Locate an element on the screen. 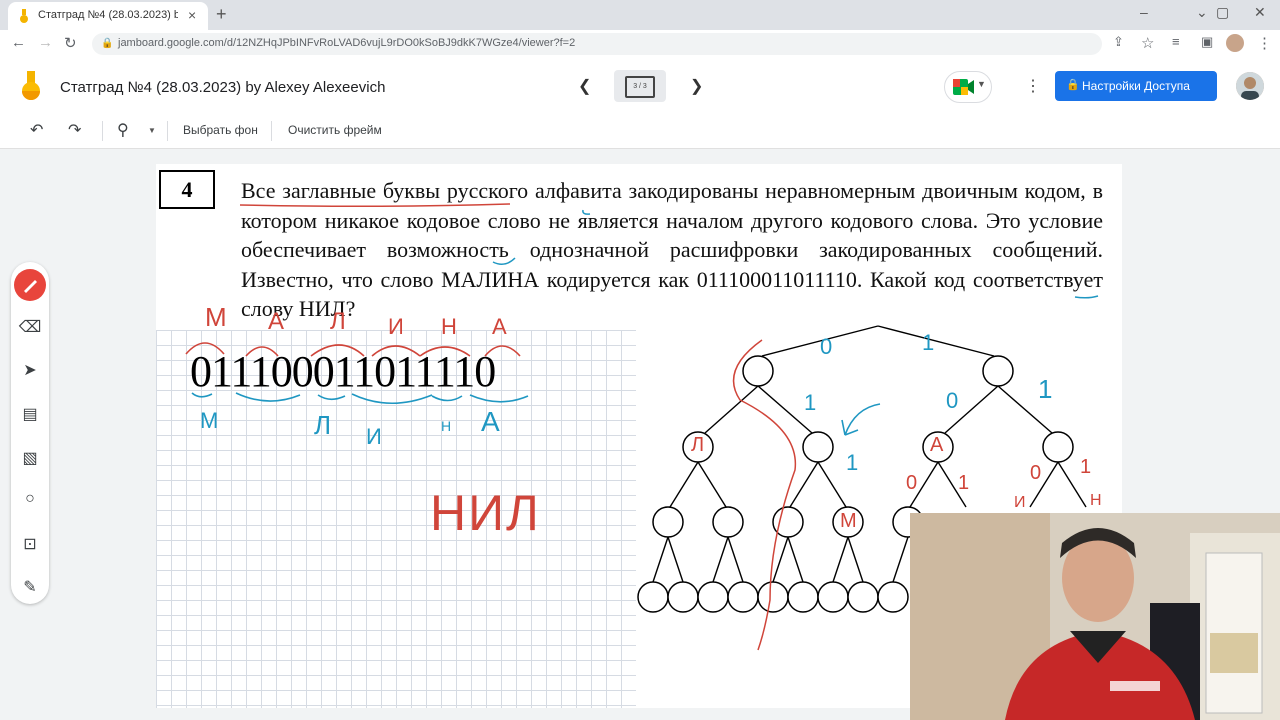 This screenshot has width=1280, height=720. red-arcs is located at coordinates (353, 349).